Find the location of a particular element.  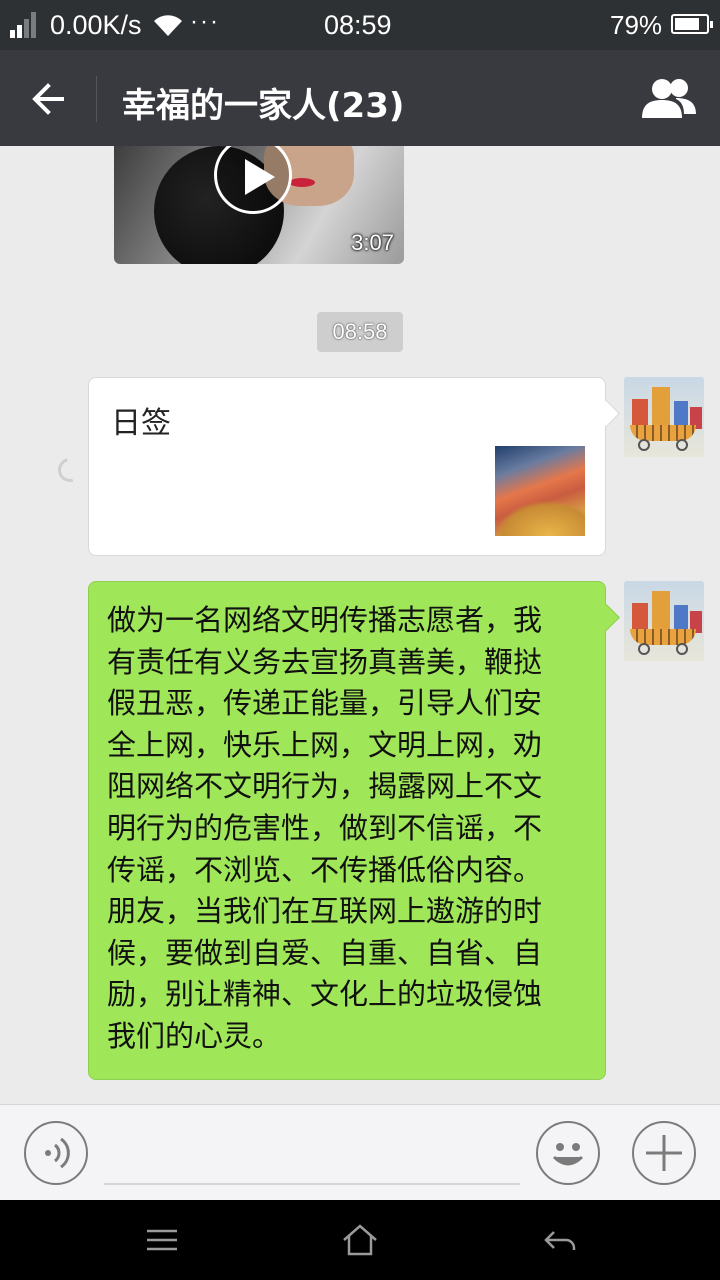

voice-waves-icon is located at coordinates (57, 1153).